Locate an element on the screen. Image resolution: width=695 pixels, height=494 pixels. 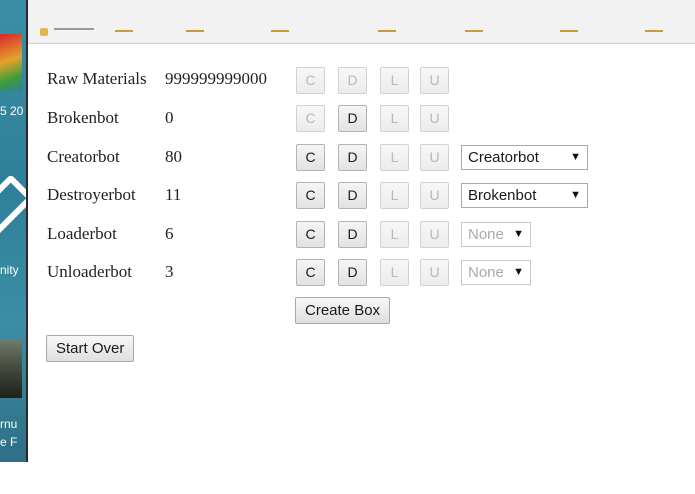
target-select: Brokenbot ▼ is located at coordinates (524, 195).